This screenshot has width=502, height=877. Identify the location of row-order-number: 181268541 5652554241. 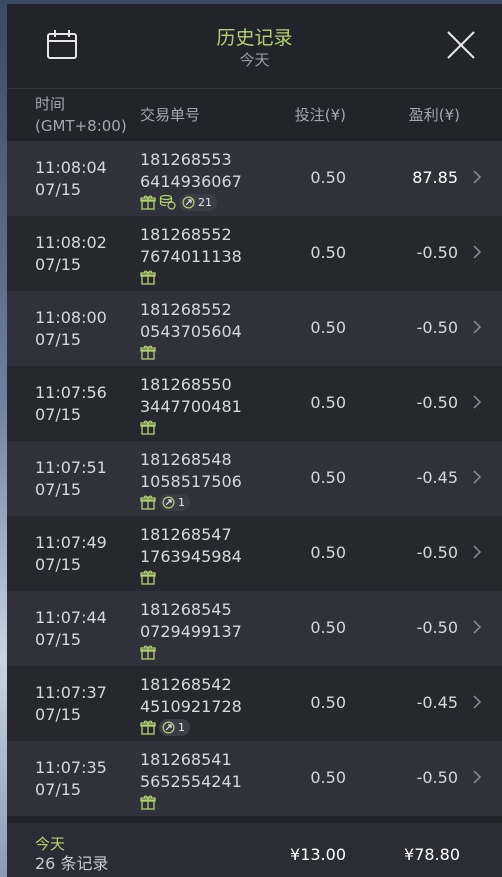
(191, 770).